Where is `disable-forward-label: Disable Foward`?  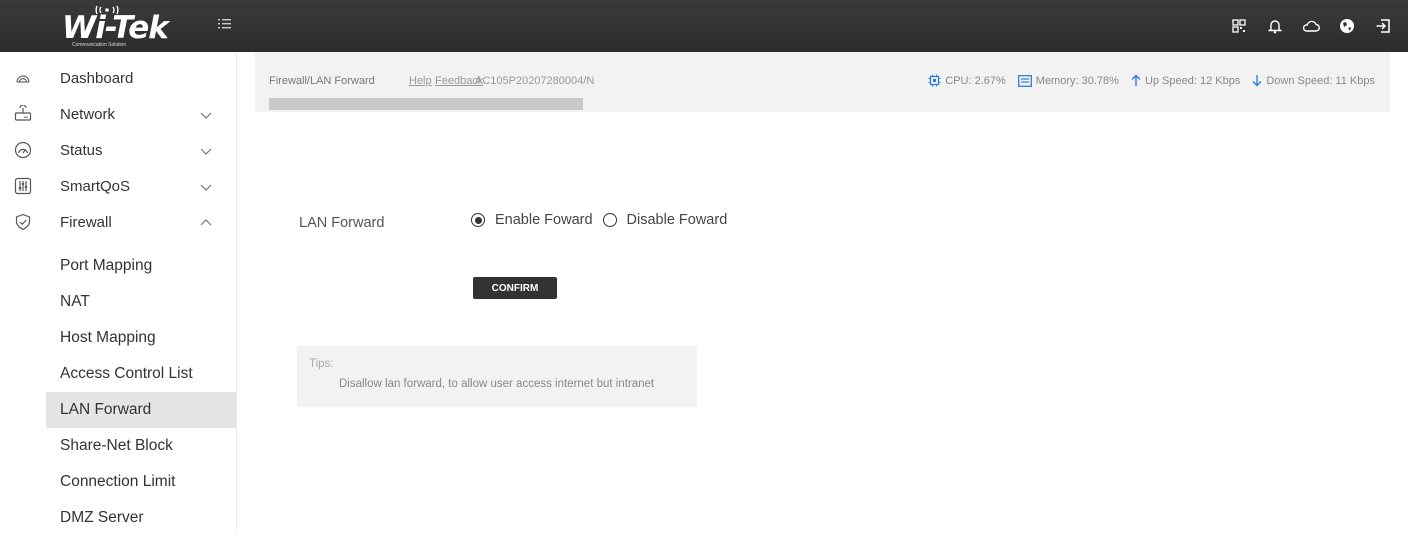
disable-forward-label: Disable Foward is located at coordinates (677, 220).